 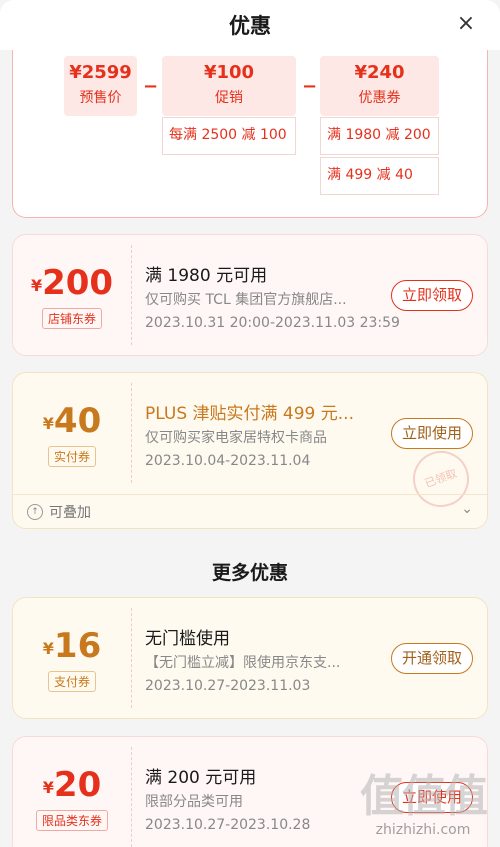 I want to click on coupon-amount: ¥40, so click(x=72, y=421).